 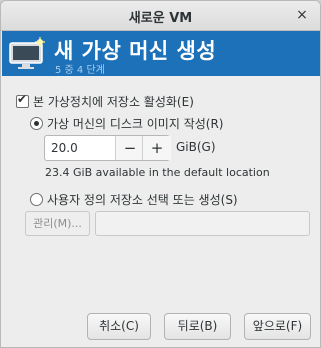 I want to click on radio-dot, so click(x=36, y=123).